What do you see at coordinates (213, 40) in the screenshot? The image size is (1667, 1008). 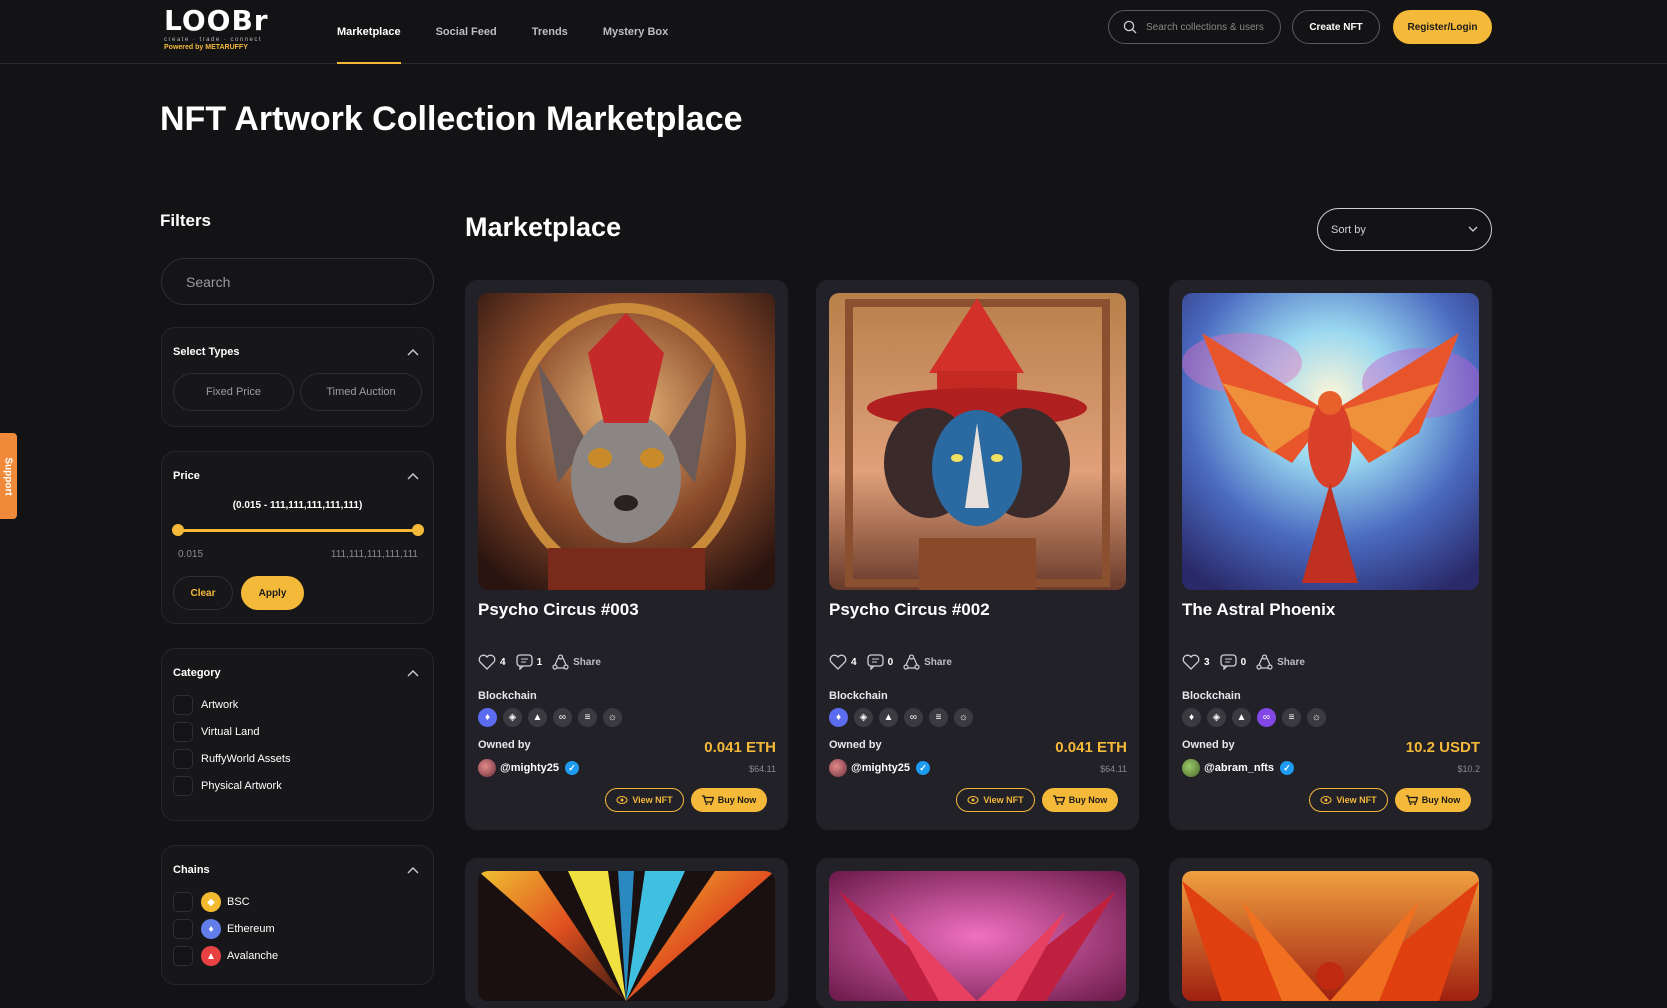 I see `logo-tagline: create · trade · connect` at bounding box center [213, 40].